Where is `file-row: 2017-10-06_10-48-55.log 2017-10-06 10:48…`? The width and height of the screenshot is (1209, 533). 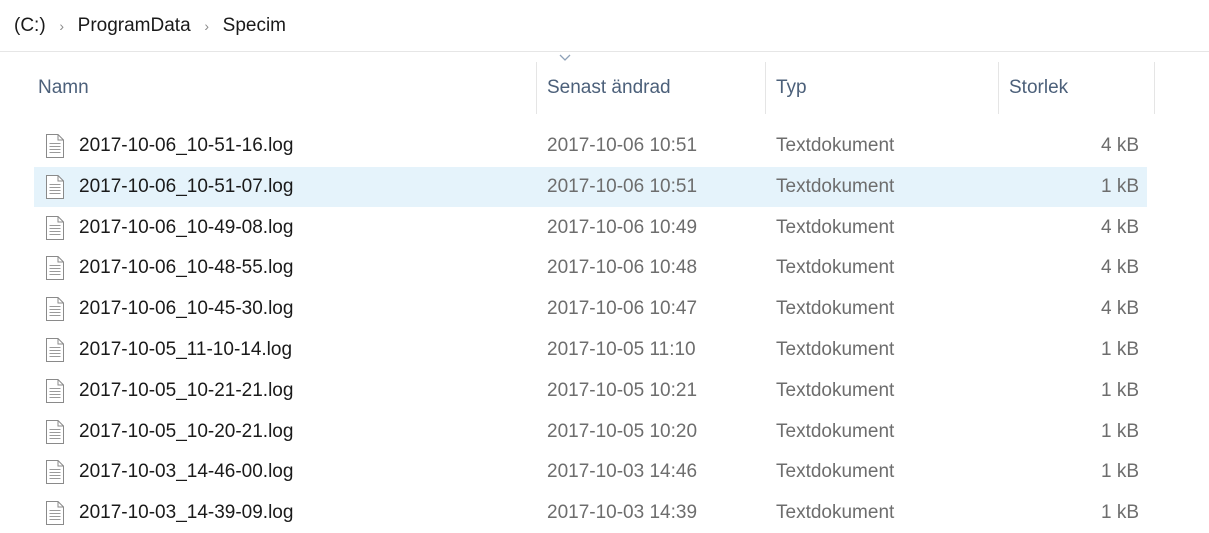
file-row: 2017-10-06_10-48-55.log 2017-10-06 10:48… is located at coordinates (590, 268).